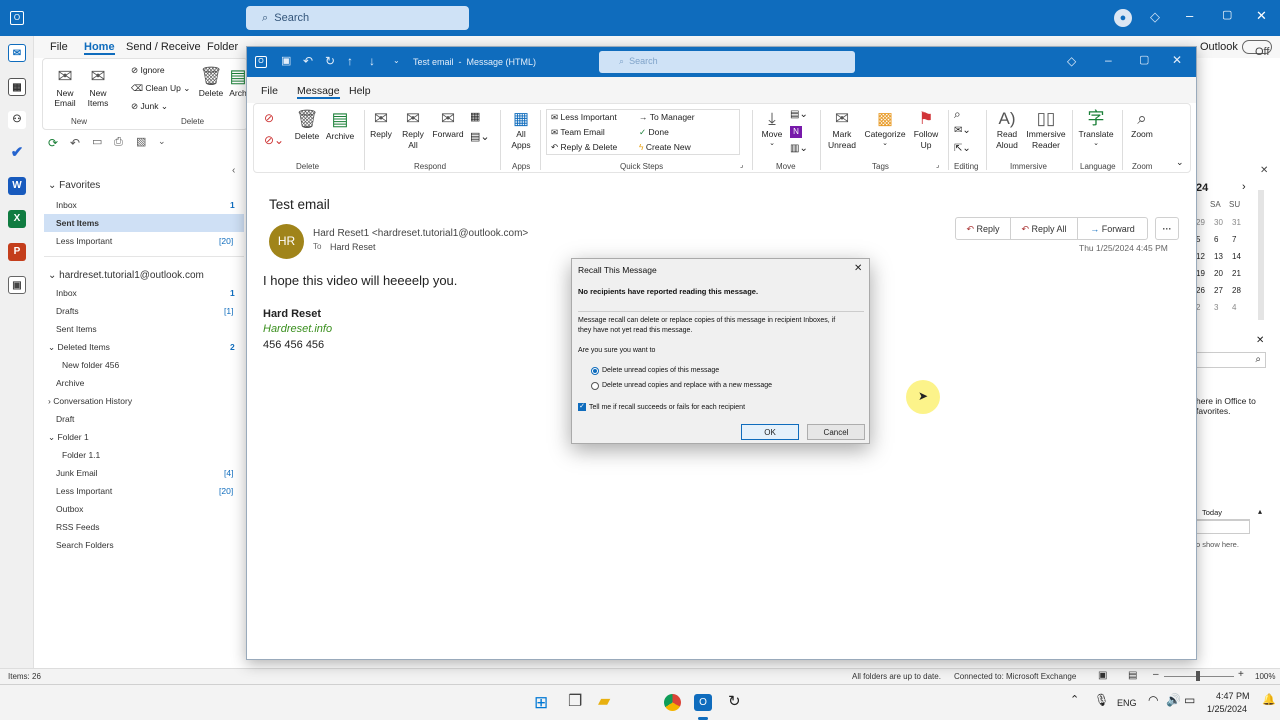 The image size is (1280, 720). What do you see at coordinates (1074, 700) in the screenshot?
I see `tray-chevron-icon: ⌃` at bounding box center [1074, 700].